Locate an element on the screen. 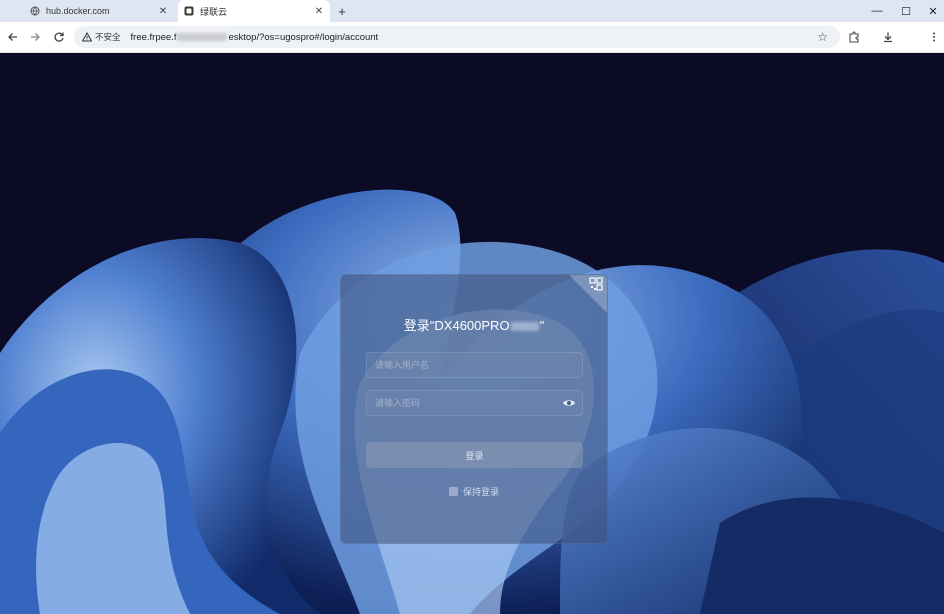 This screenshot has height=614, width=944. tab-title: hub.docker.com is located at coordinates (78, 11).